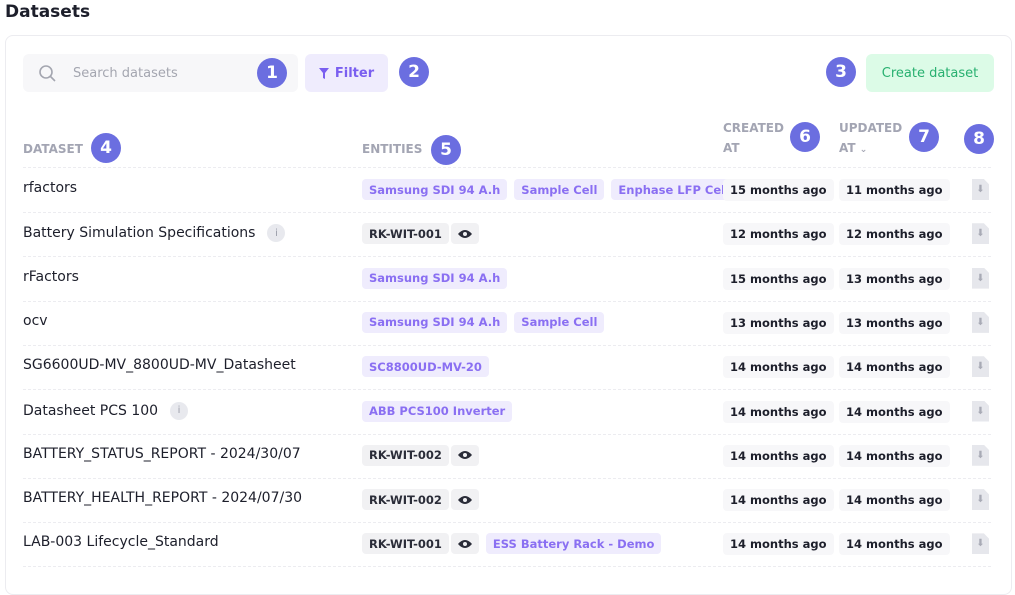 This screenshot has width=1015, height=595. I want to click on dataset-name: Battery Simulation Specifications, so click(139, 233).